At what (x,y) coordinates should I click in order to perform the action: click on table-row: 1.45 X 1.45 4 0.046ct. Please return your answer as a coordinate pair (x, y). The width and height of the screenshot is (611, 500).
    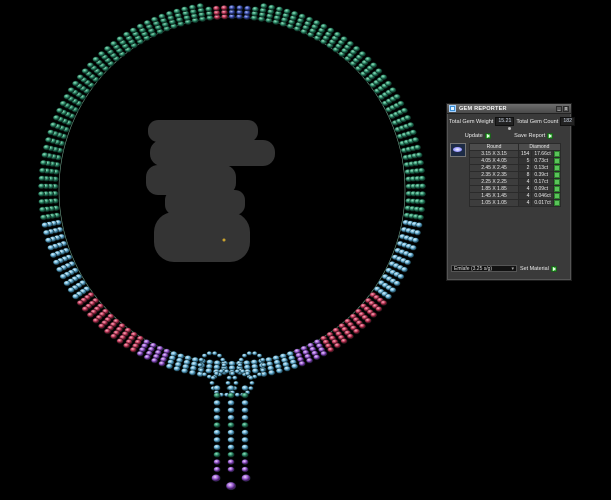
    Looking at the image, I should click on (515, 196).